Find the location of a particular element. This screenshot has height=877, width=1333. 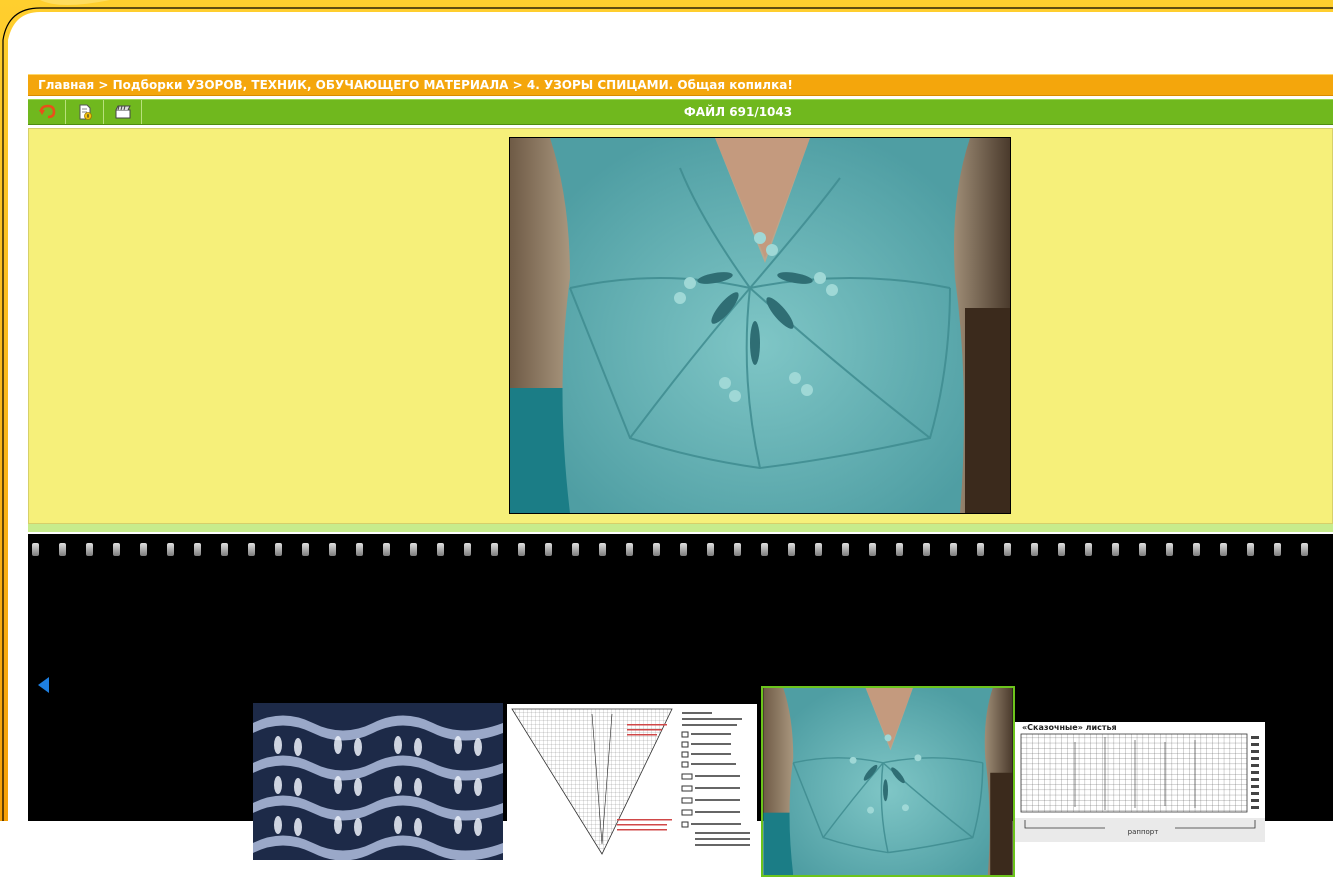

film-perforation is located at coordinates (680, 549).